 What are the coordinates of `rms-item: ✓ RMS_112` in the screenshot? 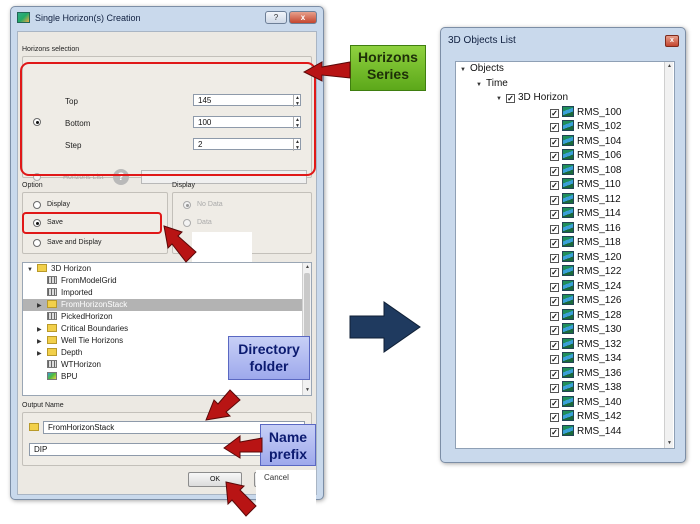 It's located at (565, 200).